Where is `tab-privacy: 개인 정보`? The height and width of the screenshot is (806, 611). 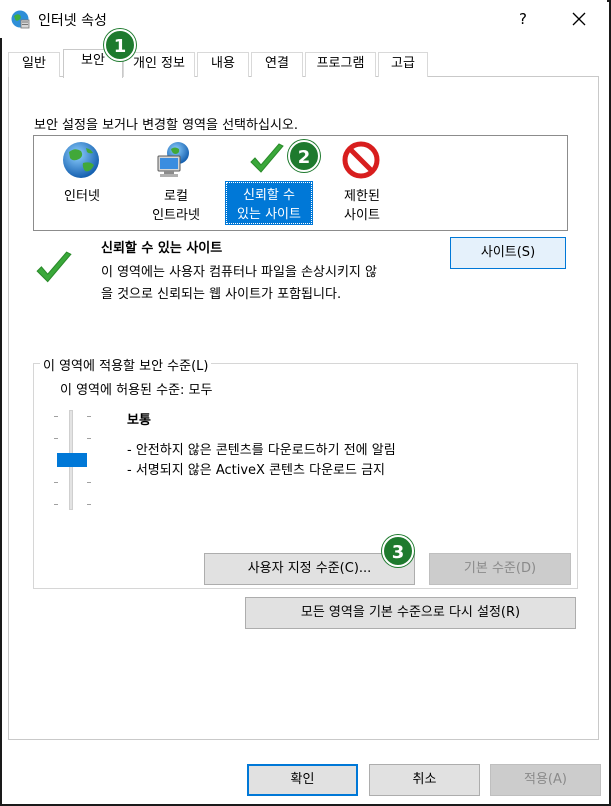 tab-privacy: 개인 정보 is located at coordinates (159, 64).